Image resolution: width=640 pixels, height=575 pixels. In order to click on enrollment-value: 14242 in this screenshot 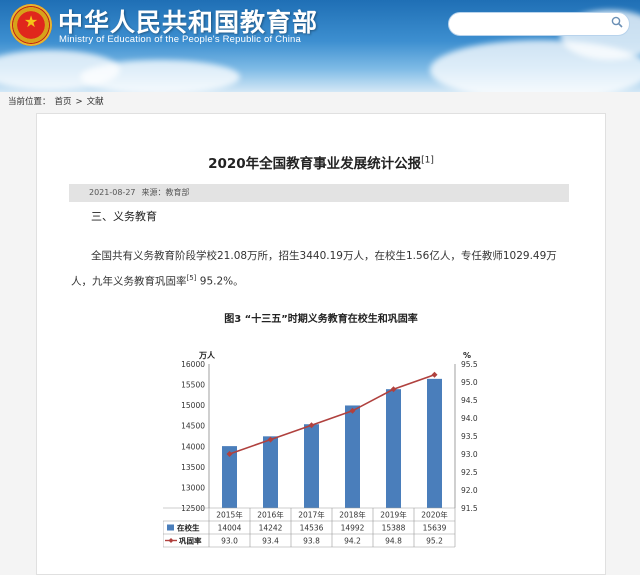, I will do `click(271, 528)`.